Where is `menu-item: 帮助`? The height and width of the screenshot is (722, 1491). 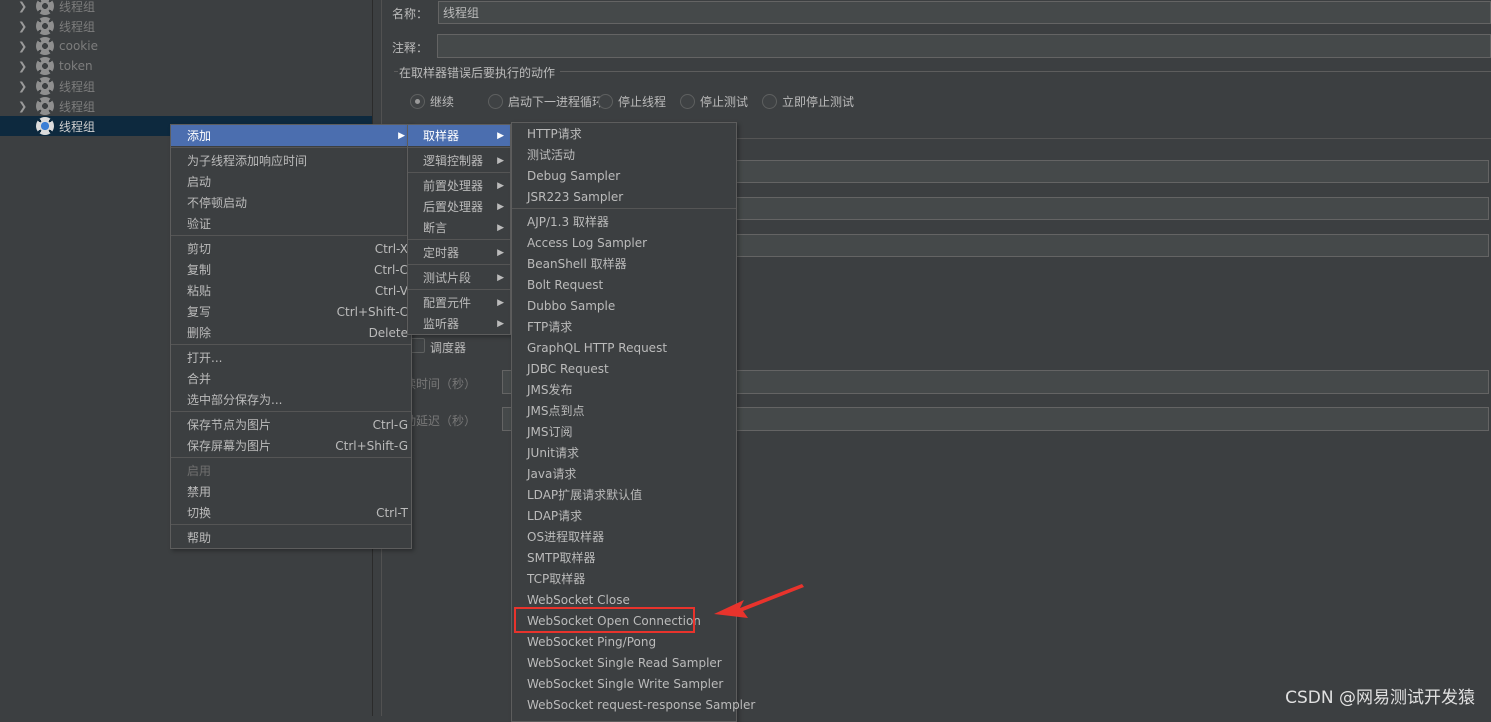
menu-item: 帮助 is located at coordinates (291, 537).